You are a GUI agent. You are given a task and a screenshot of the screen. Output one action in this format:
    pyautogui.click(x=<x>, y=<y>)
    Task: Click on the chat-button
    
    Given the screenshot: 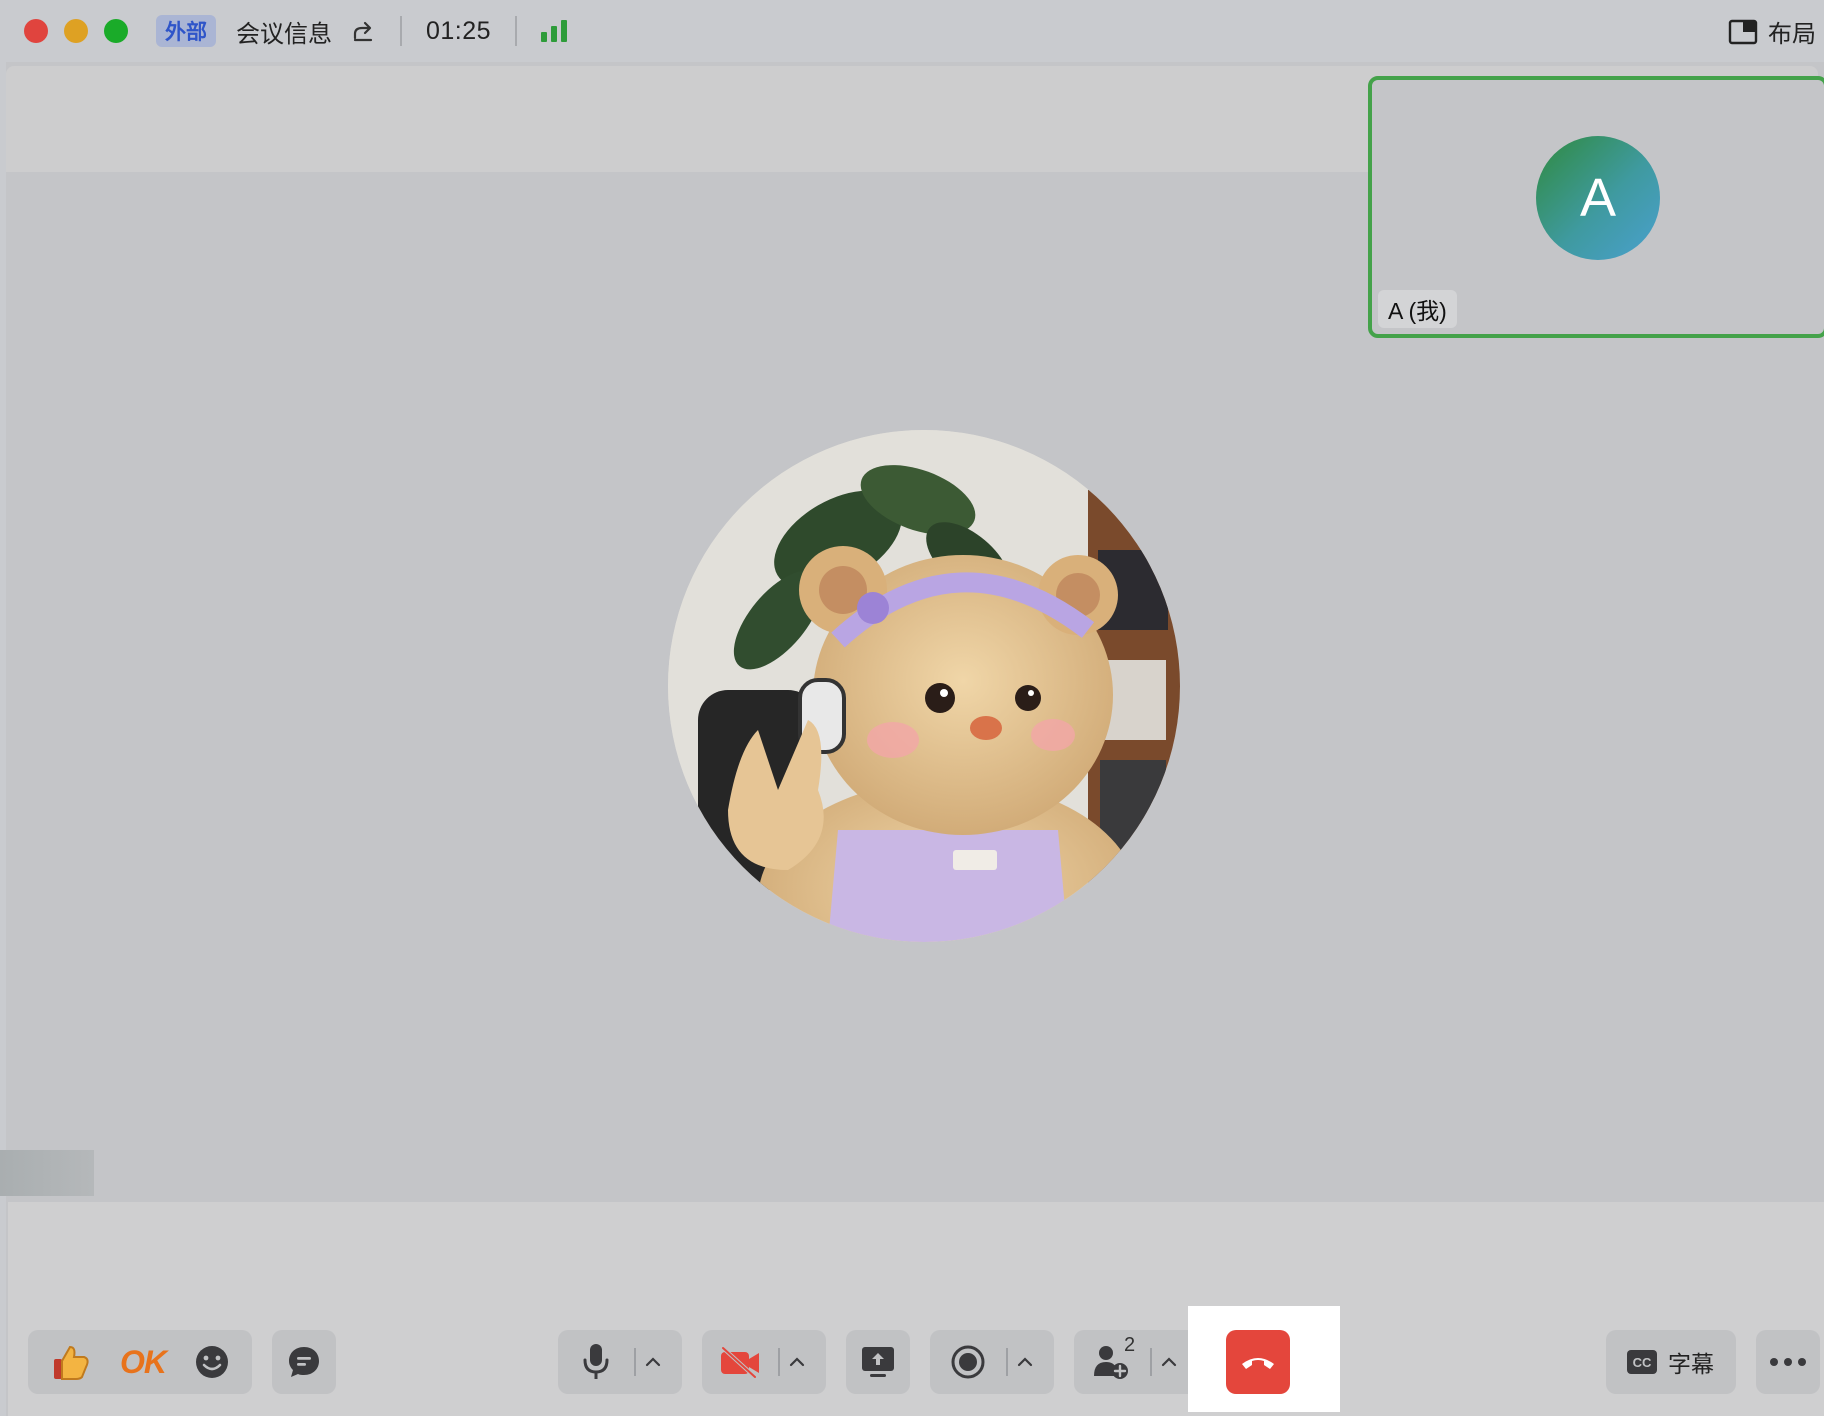 What is the action you would take?
    pyautogui.click(x=304, y=1362)
    